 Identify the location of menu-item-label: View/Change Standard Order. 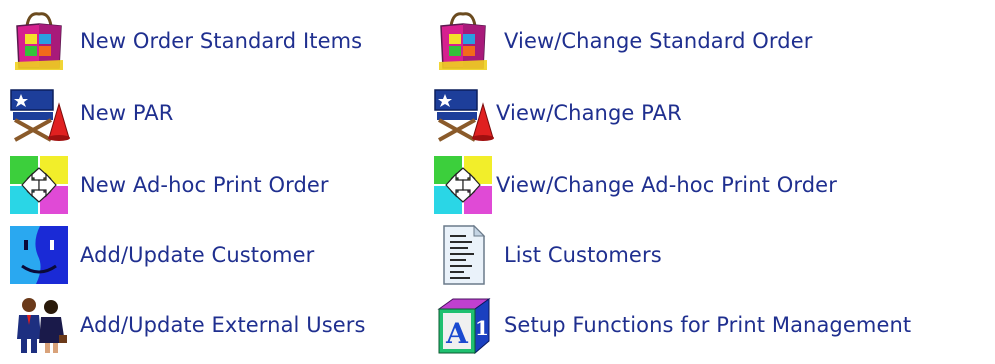
(658, 41).